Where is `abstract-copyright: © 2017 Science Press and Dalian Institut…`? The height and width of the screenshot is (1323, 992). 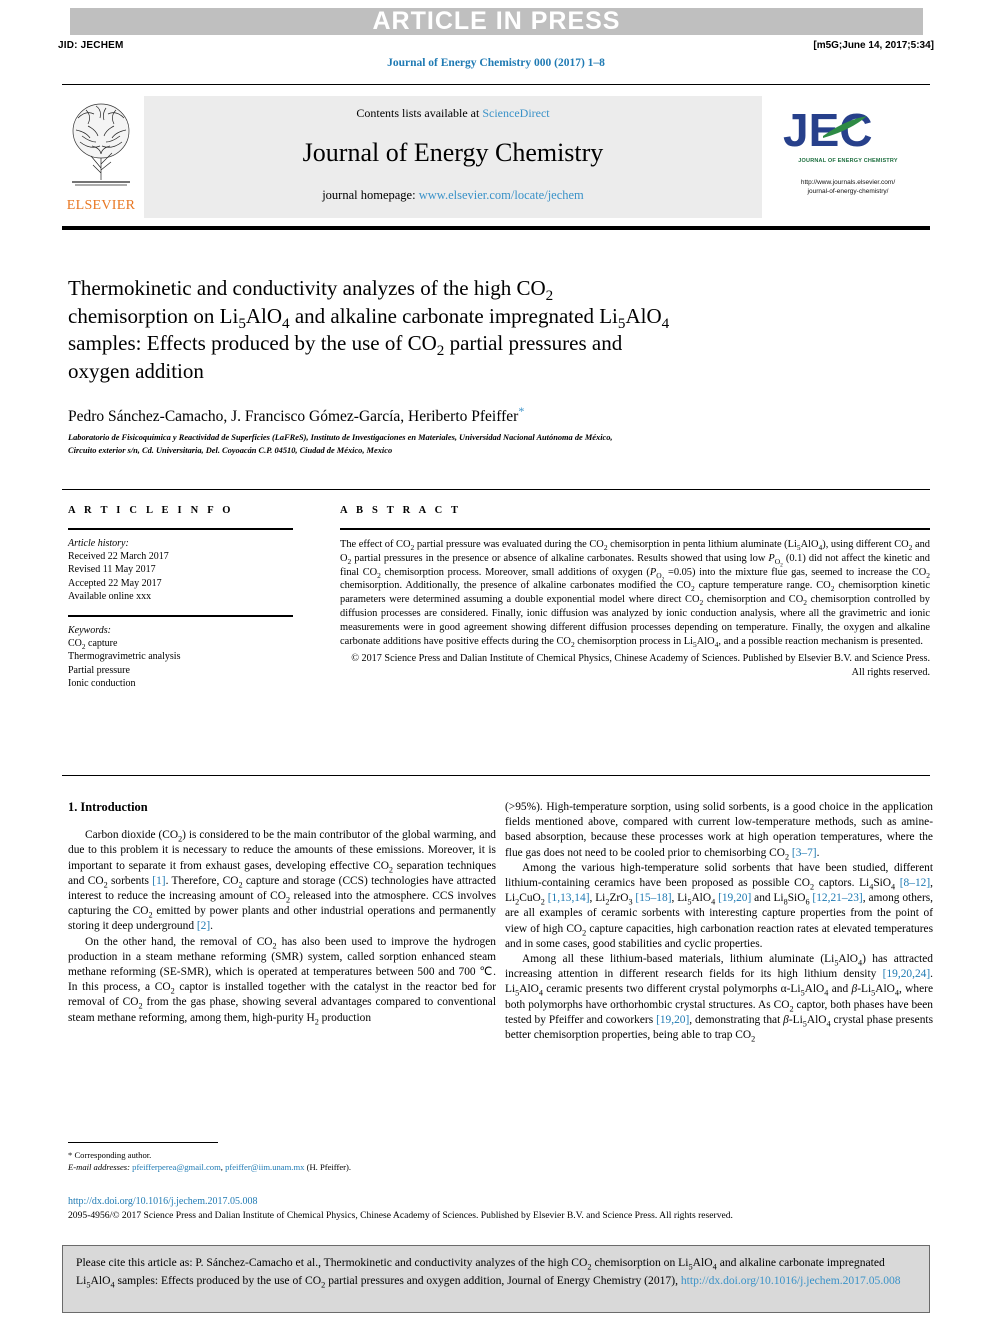
abstract-copyright: © 2017 Science Press and Dalian Institut… is located at coordinates (640, 666).